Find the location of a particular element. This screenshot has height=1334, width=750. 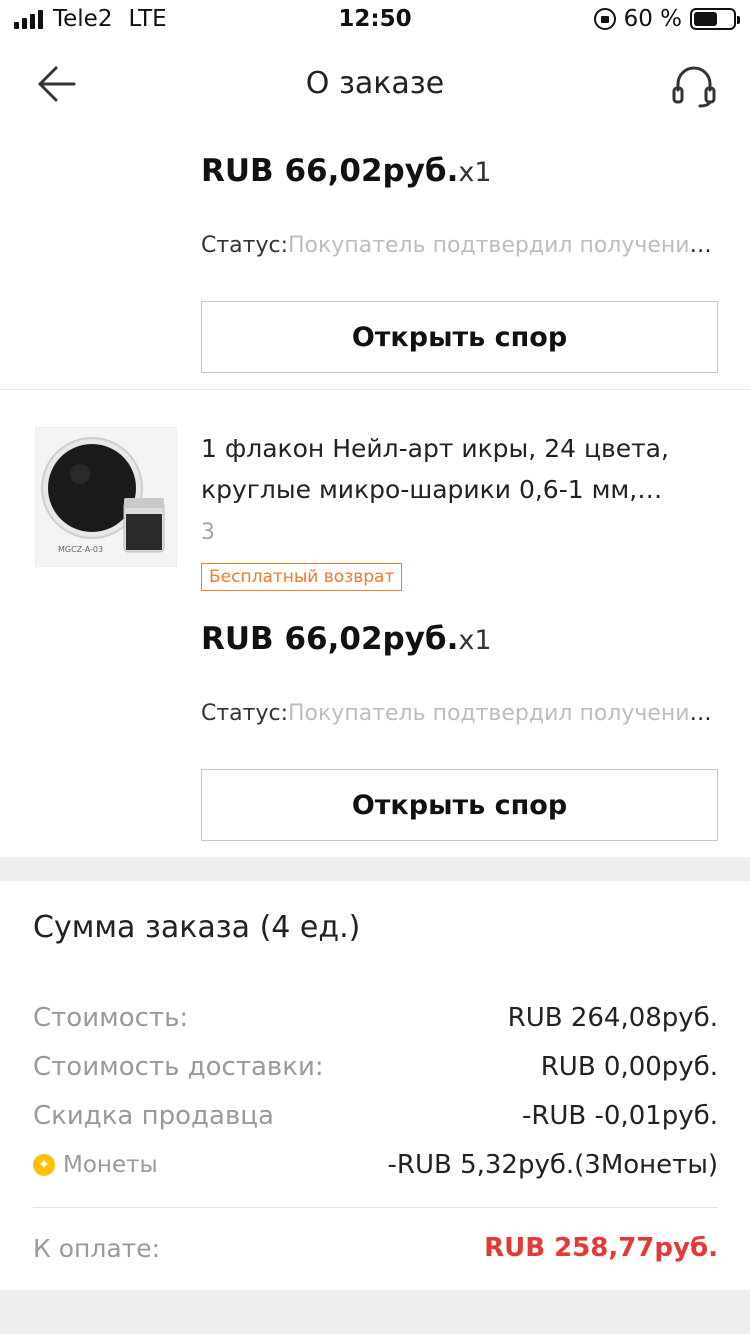

summary-row-coins: Монеты -RUB 5,32руб.(3Монеты) is located at coordinates (375, 1165).